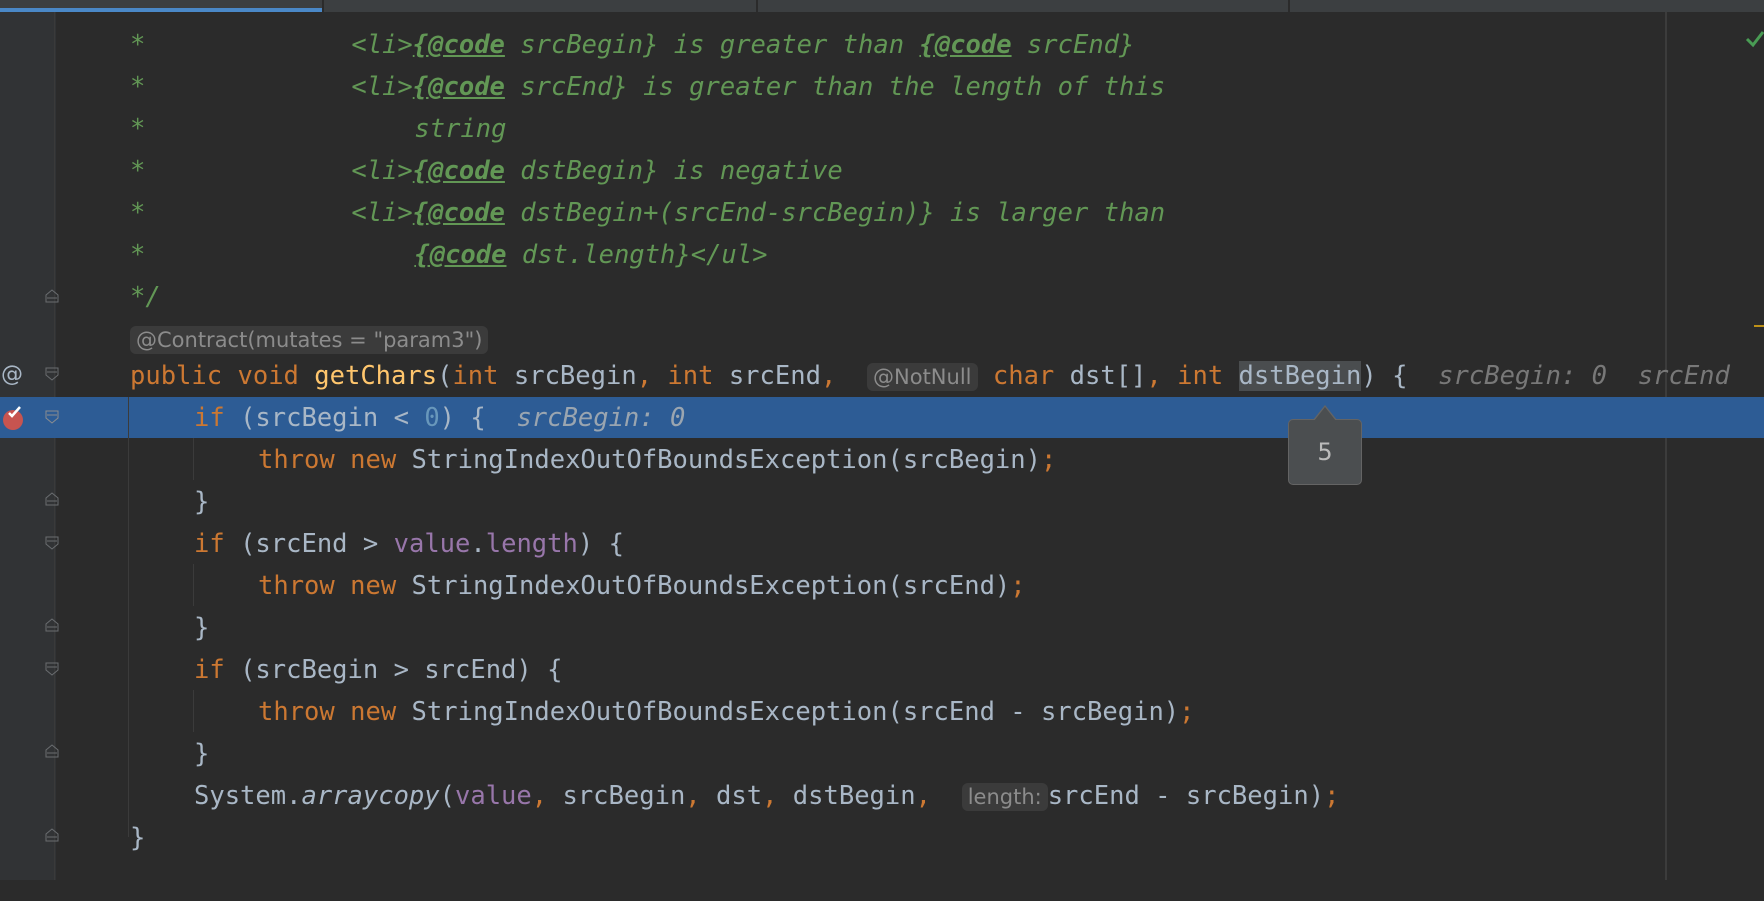  Describe the element at coordinates (719, 213) in the screenshot. I see `comment-text: dstBegin+(srcEnd-srcBegin)}` at that location.